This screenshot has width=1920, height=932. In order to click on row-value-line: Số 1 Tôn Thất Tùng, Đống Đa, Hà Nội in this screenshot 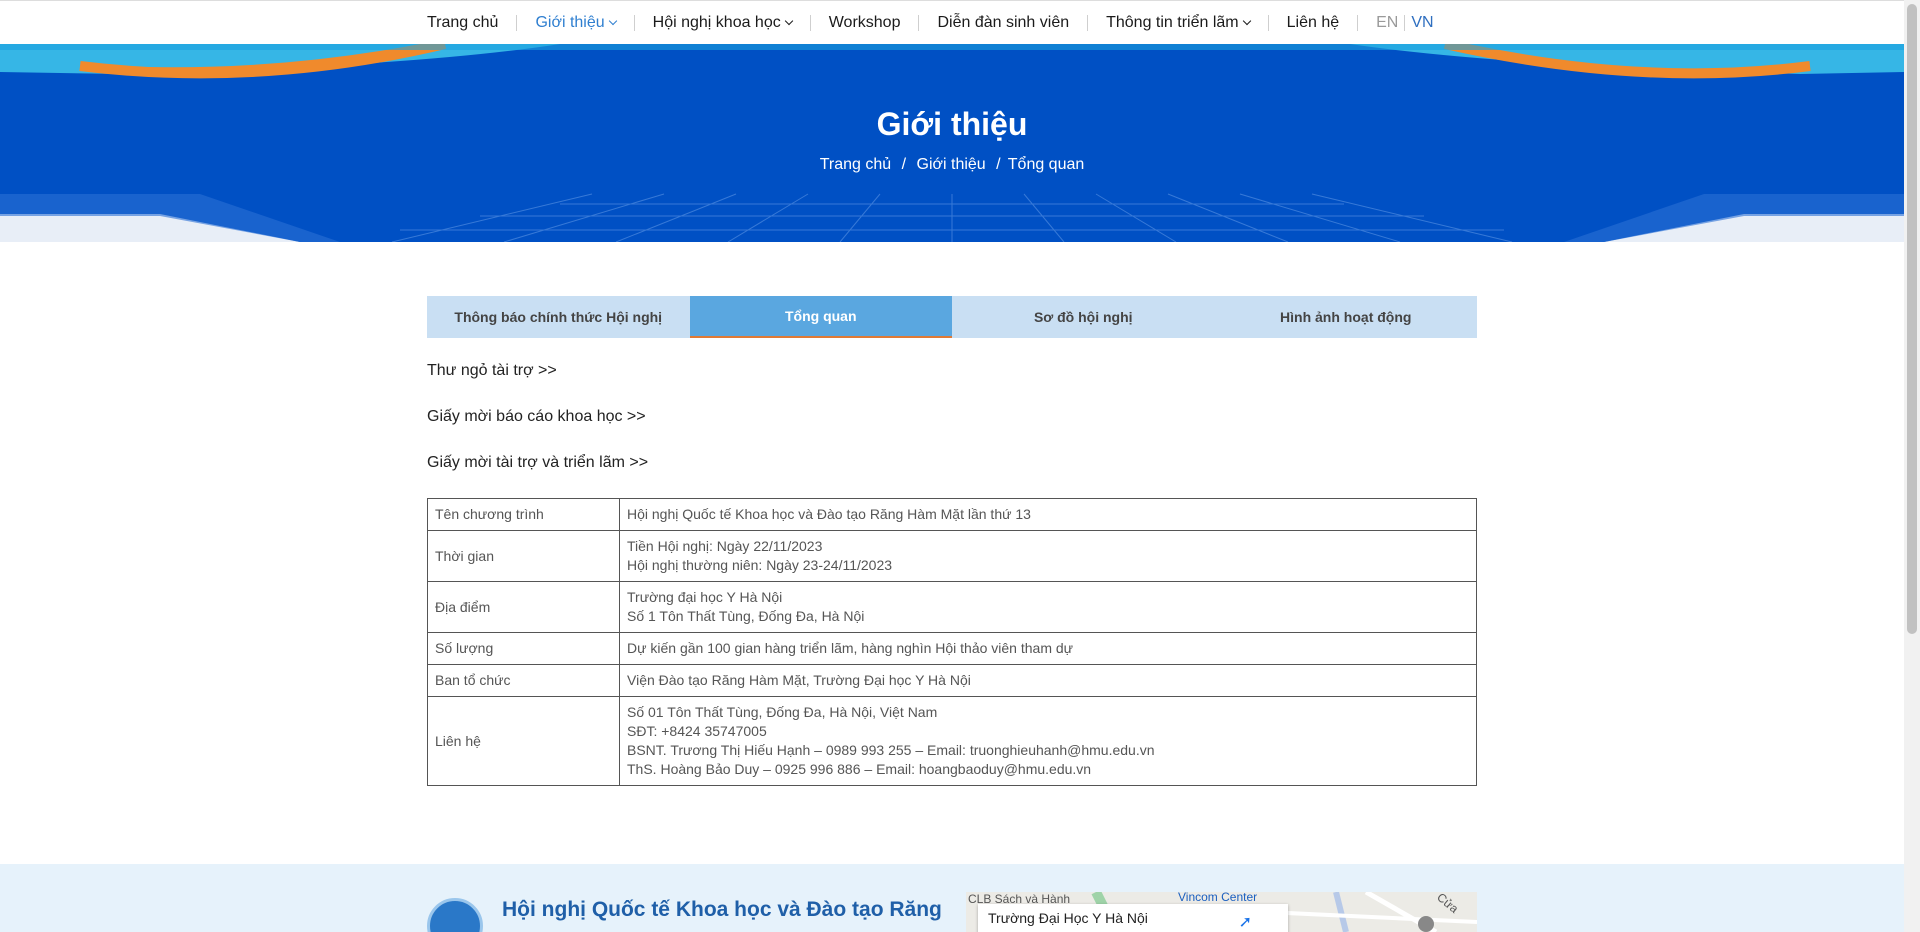, I will do `click(746, 616)`.